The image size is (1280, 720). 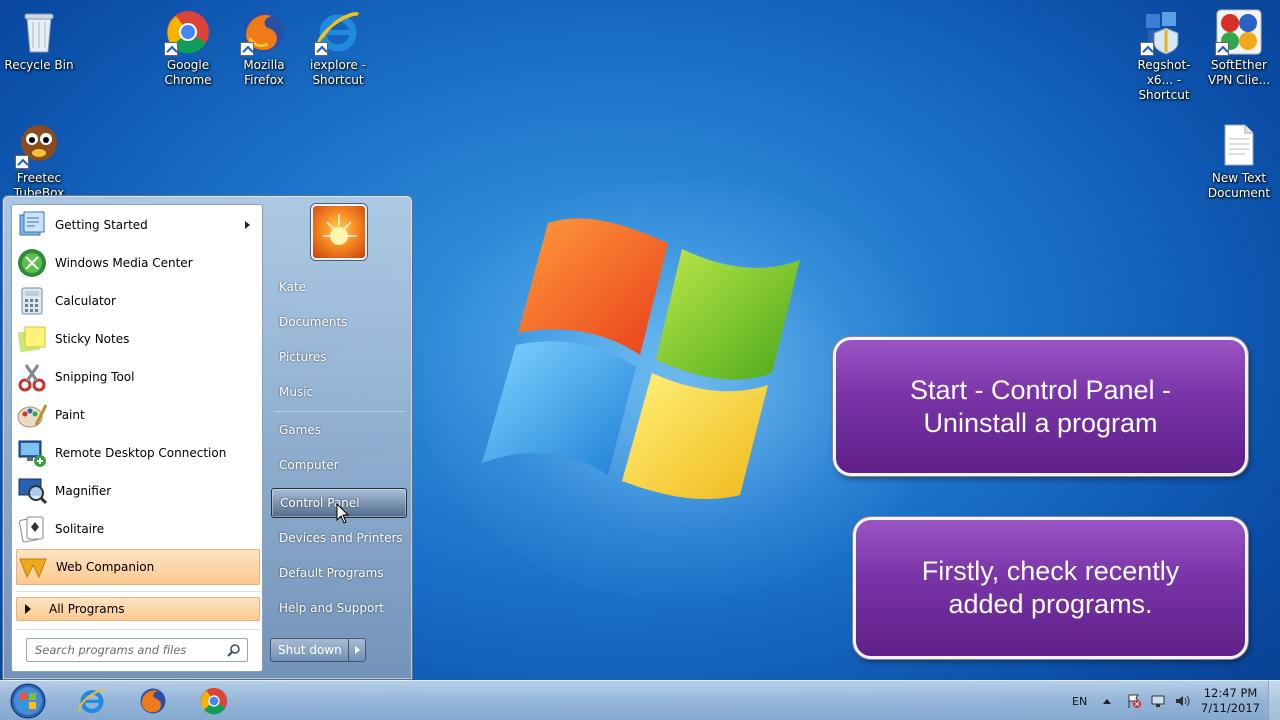 I want to click on calculator-icon, so click(x=32, y=301).